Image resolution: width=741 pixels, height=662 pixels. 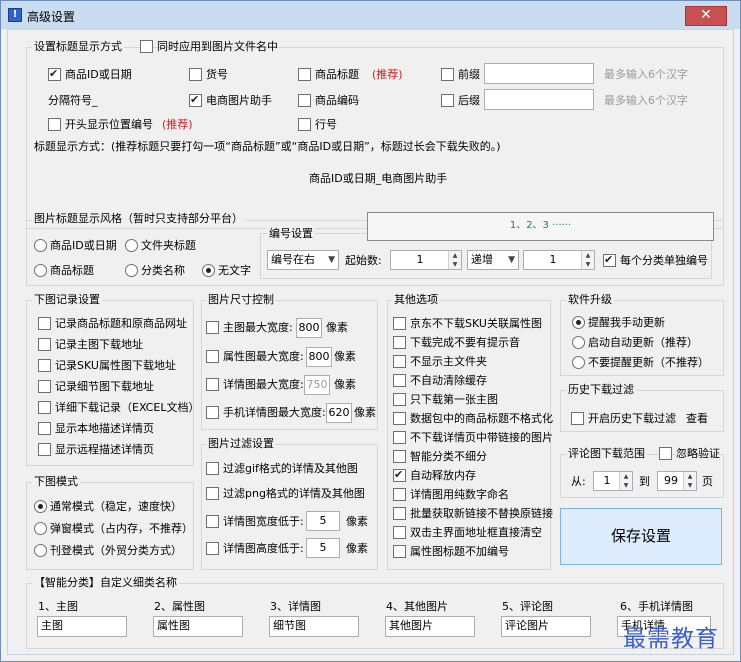 What do you see at coordinates (655, 260) in the screenshot?
I see `per-category-numbering-checkbox: 每个分类单独编号` at bounding box center [655, 260].